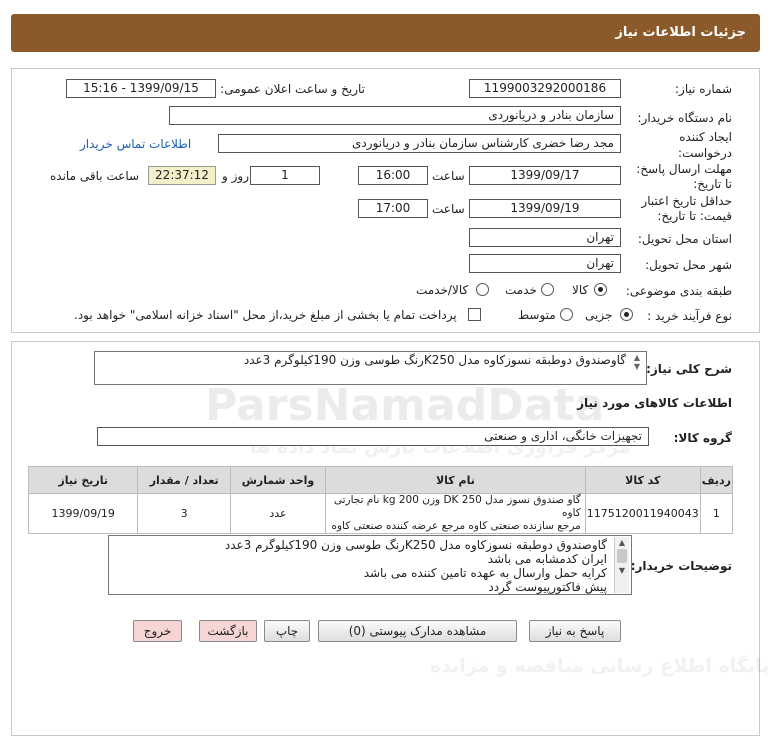  I want to click on col-row: ردیف, so click(716, 480).